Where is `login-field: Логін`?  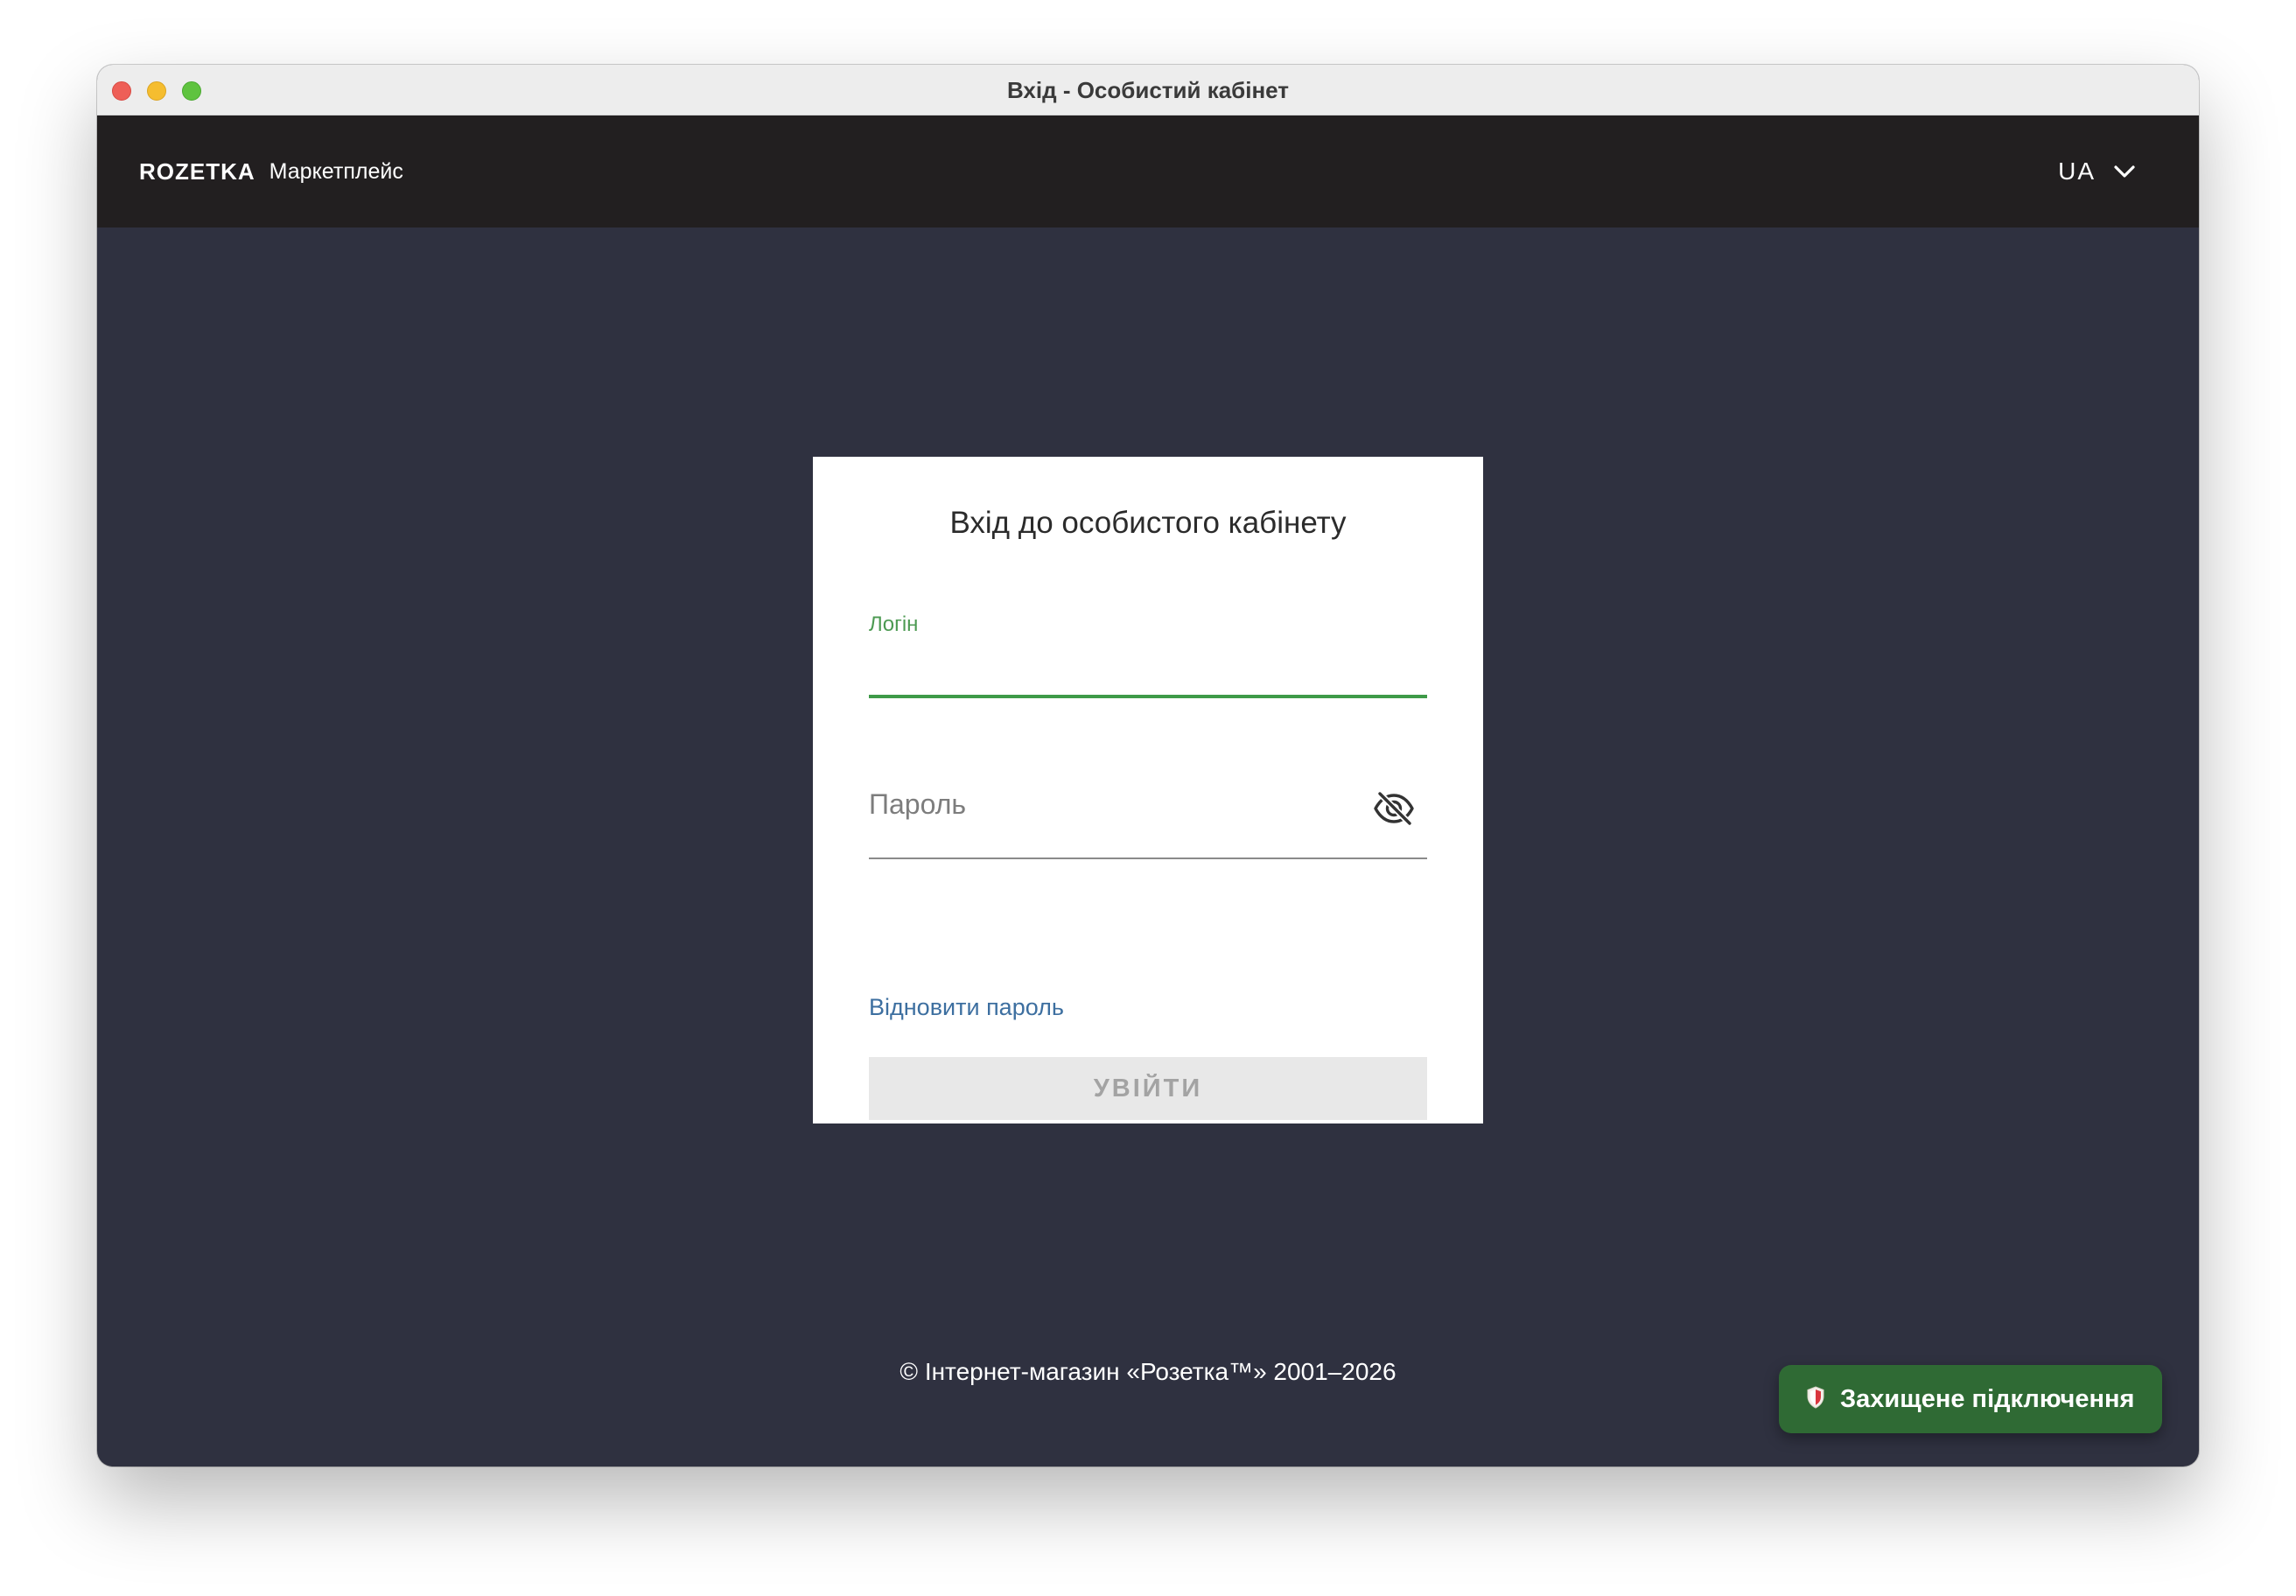
login-field: Логін is located at coordinates (1148, 667).